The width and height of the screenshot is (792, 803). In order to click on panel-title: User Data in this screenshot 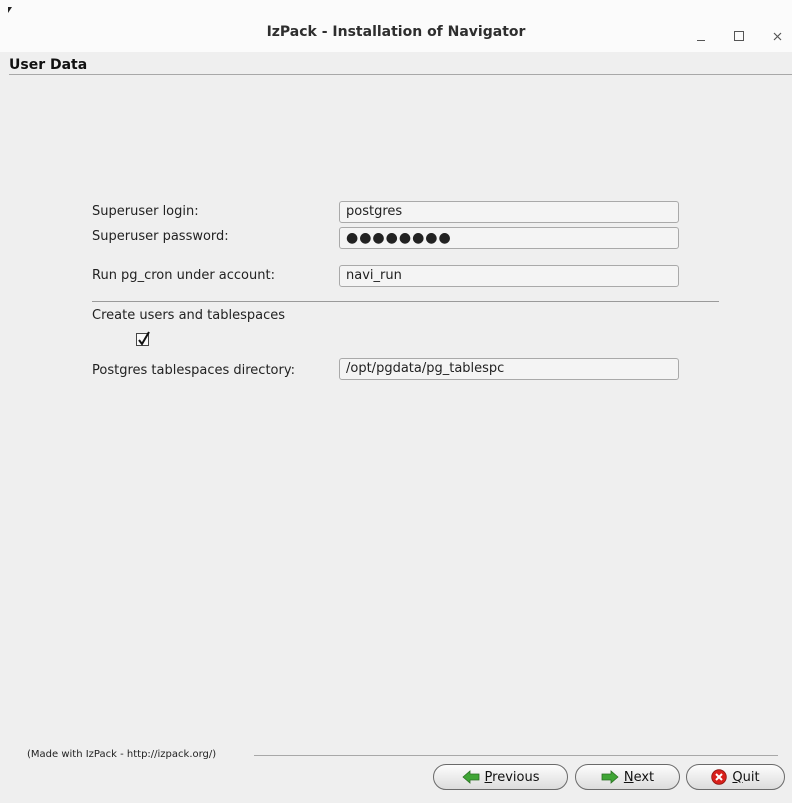, I will do `click(48, 65)`.